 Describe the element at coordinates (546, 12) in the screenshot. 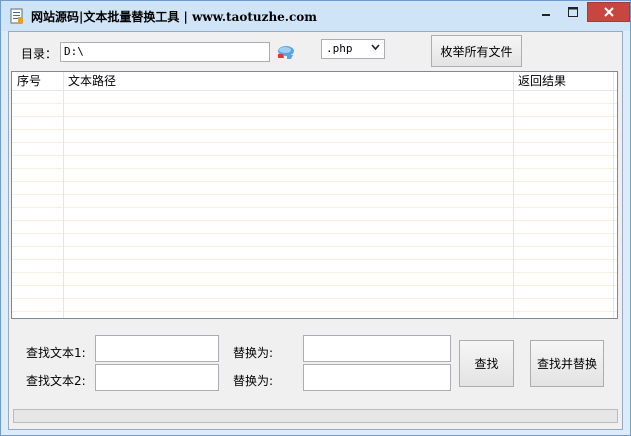

I see `minimize-button` at that location.